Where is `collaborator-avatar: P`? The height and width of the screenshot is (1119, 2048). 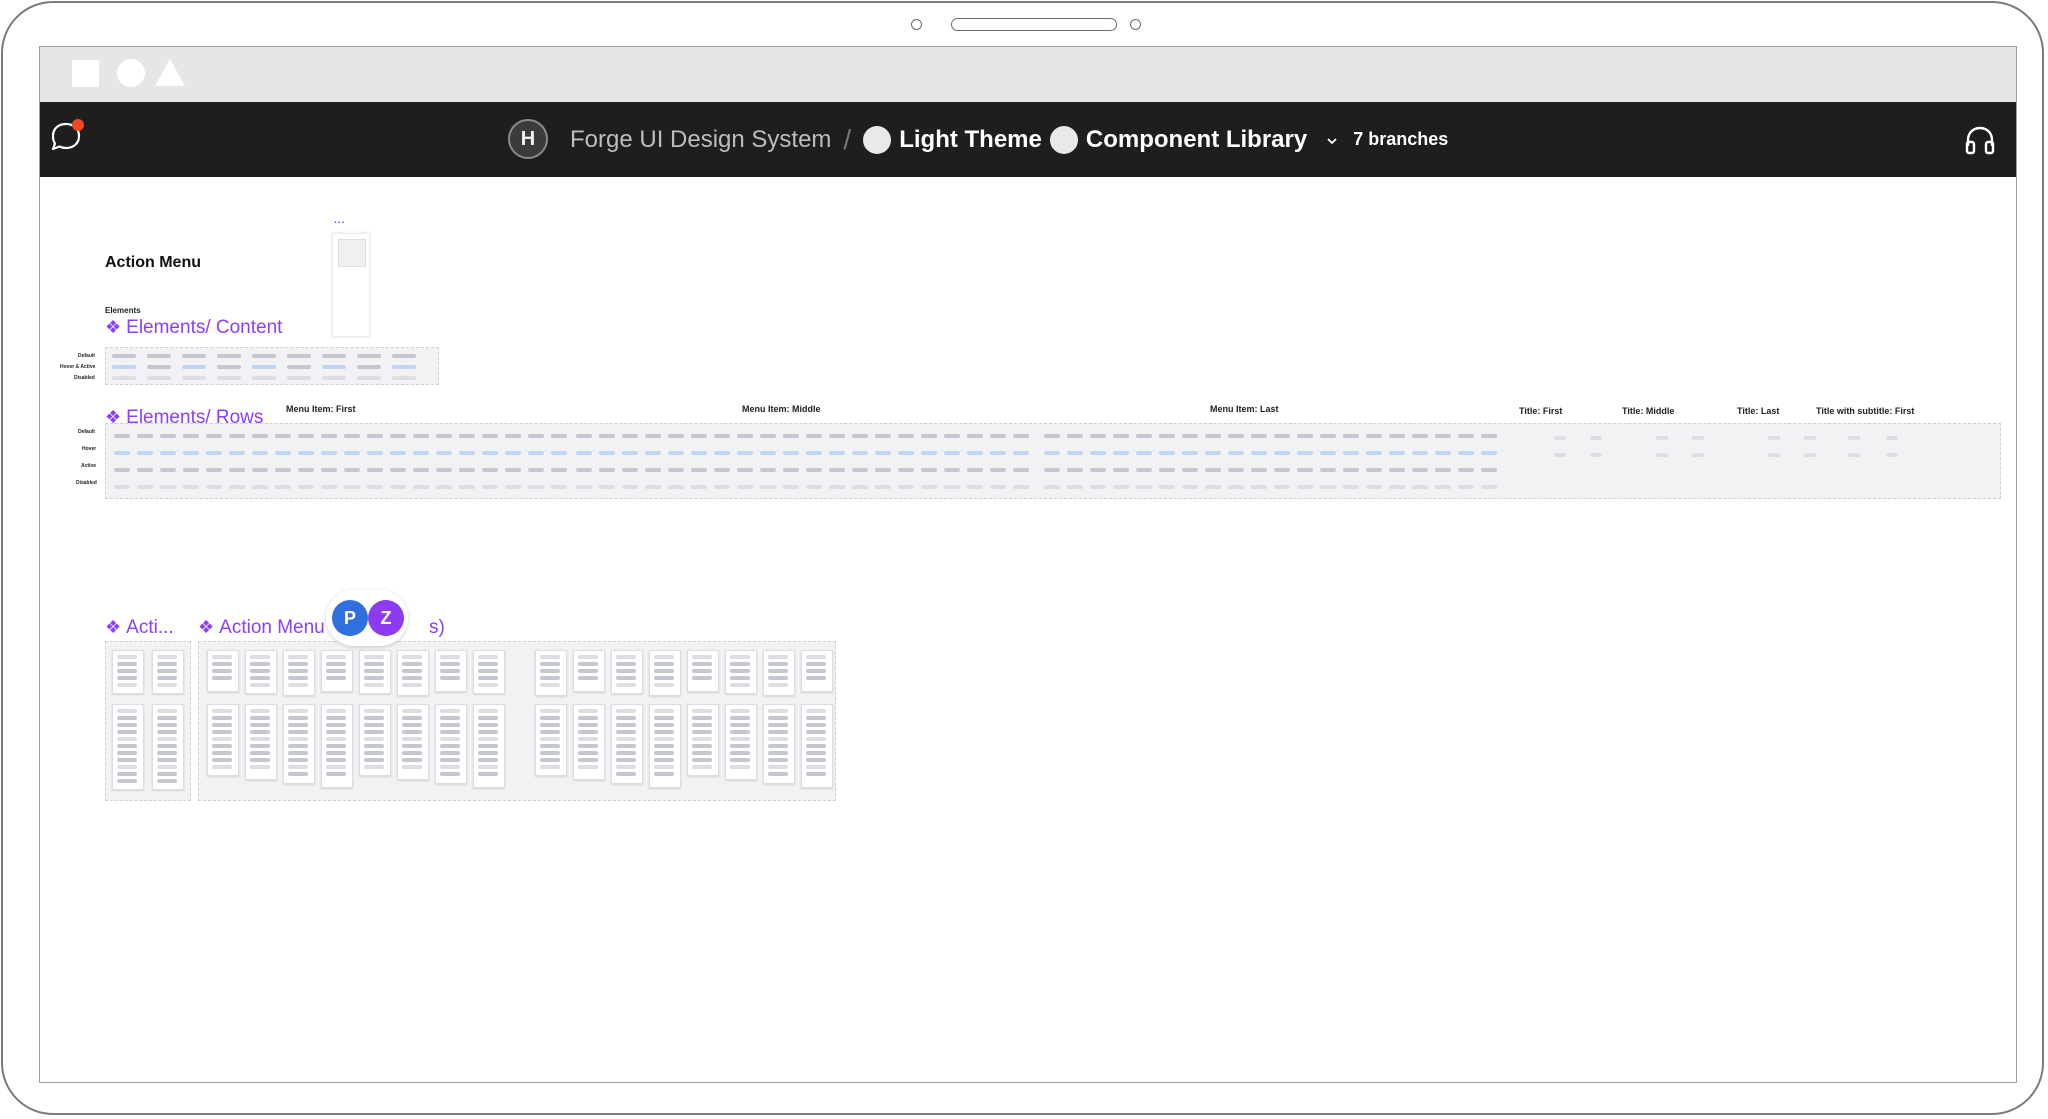 collaborator-avatar: P is located at coordinates (350, 618).